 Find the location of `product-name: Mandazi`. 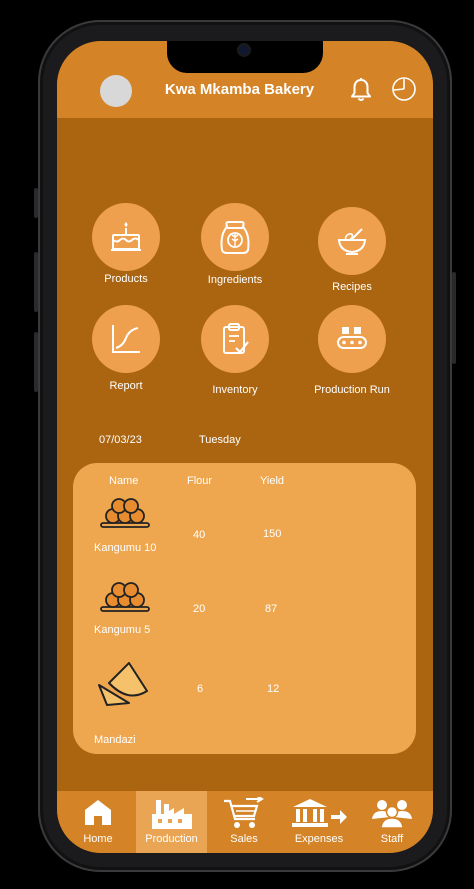

product-name: Mandazi is located at coordinates (115, 740).